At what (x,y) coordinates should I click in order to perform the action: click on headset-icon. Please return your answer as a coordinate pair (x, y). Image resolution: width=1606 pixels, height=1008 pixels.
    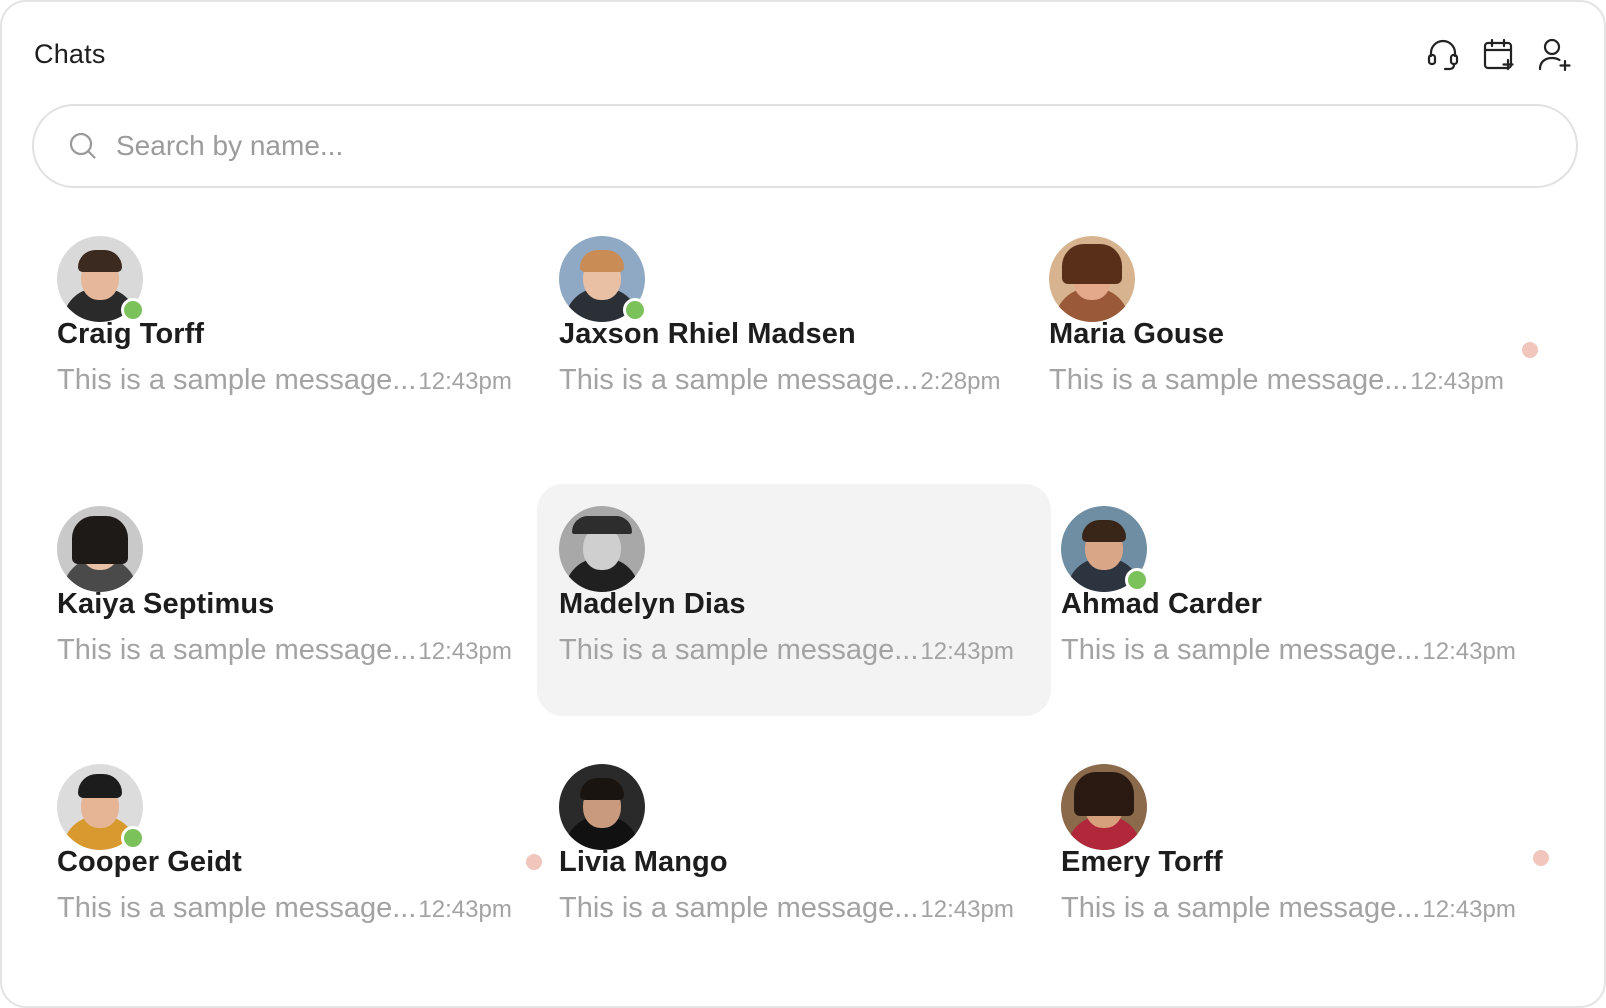
    Looking at the image, I should click on (1443, 55).